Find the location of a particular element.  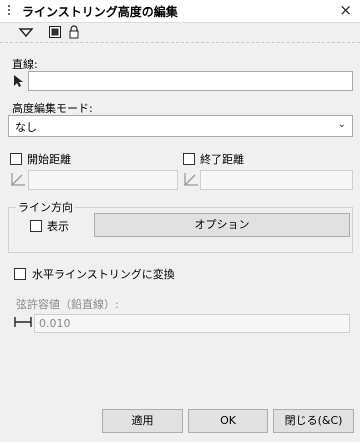

end-distance-field is located at coordinates (276, 180).